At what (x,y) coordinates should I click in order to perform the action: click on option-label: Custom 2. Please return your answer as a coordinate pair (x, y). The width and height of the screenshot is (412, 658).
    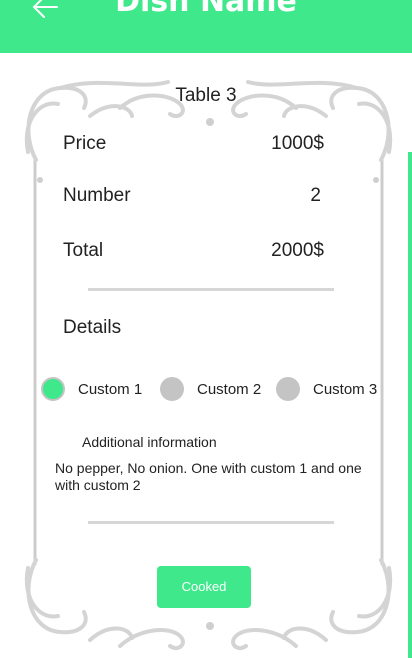
    Looking at the image, I should click on (229, 389).